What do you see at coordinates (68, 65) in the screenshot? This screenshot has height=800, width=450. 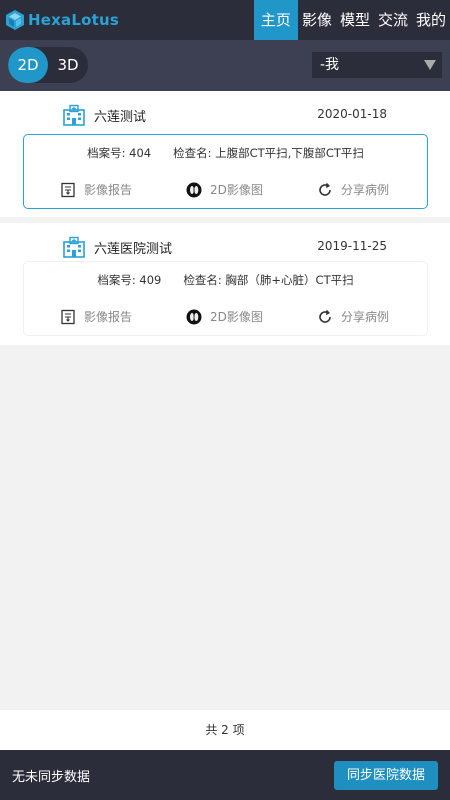 I see `toggle-3d: 3D` at bounding box center [68, 65].